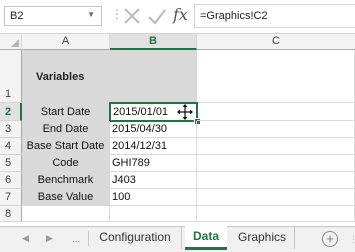 The height and width of the screenshot is (252, 355). I want to click on row-header-6: 6, so click(11, 180).